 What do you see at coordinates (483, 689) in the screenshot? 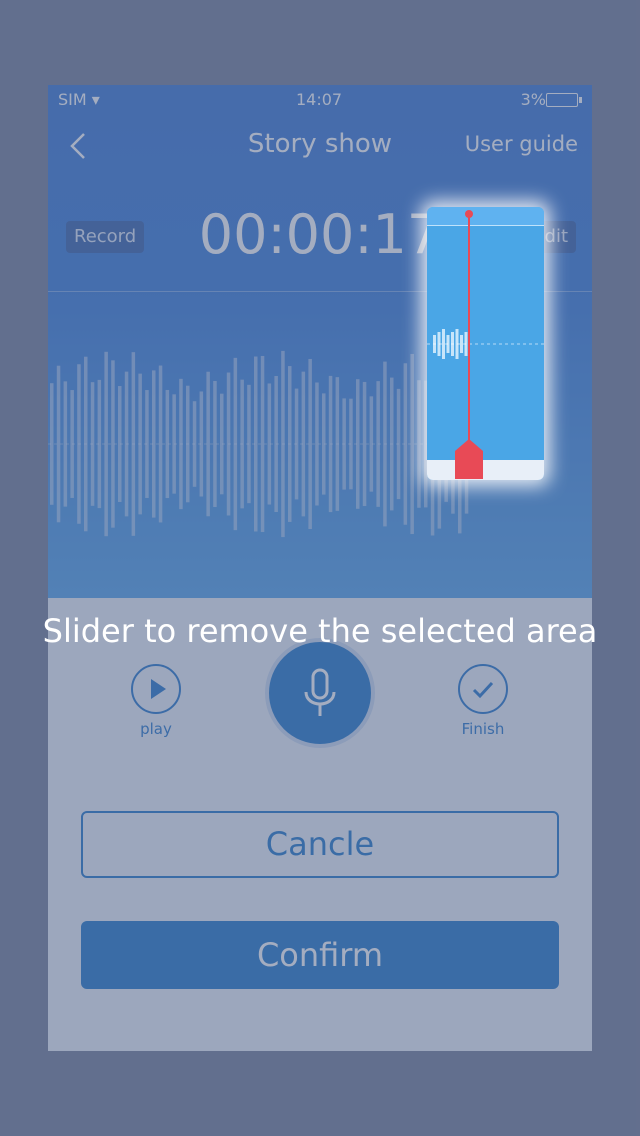
I see `check-icon` at bounding box center [483, 689].